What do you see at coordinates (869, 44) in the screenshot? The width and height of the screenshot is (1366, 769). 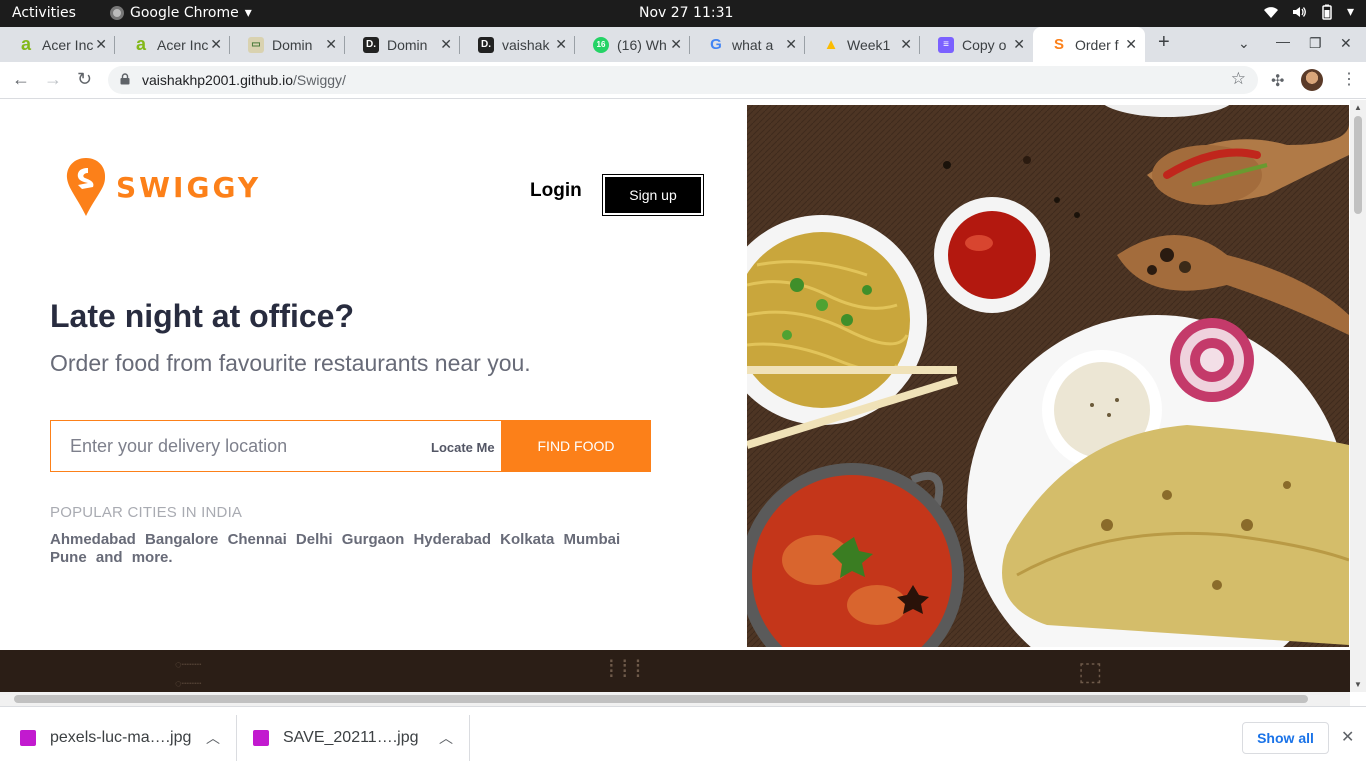 I see `tab-label: Week1` at bounding box center [869, 44].